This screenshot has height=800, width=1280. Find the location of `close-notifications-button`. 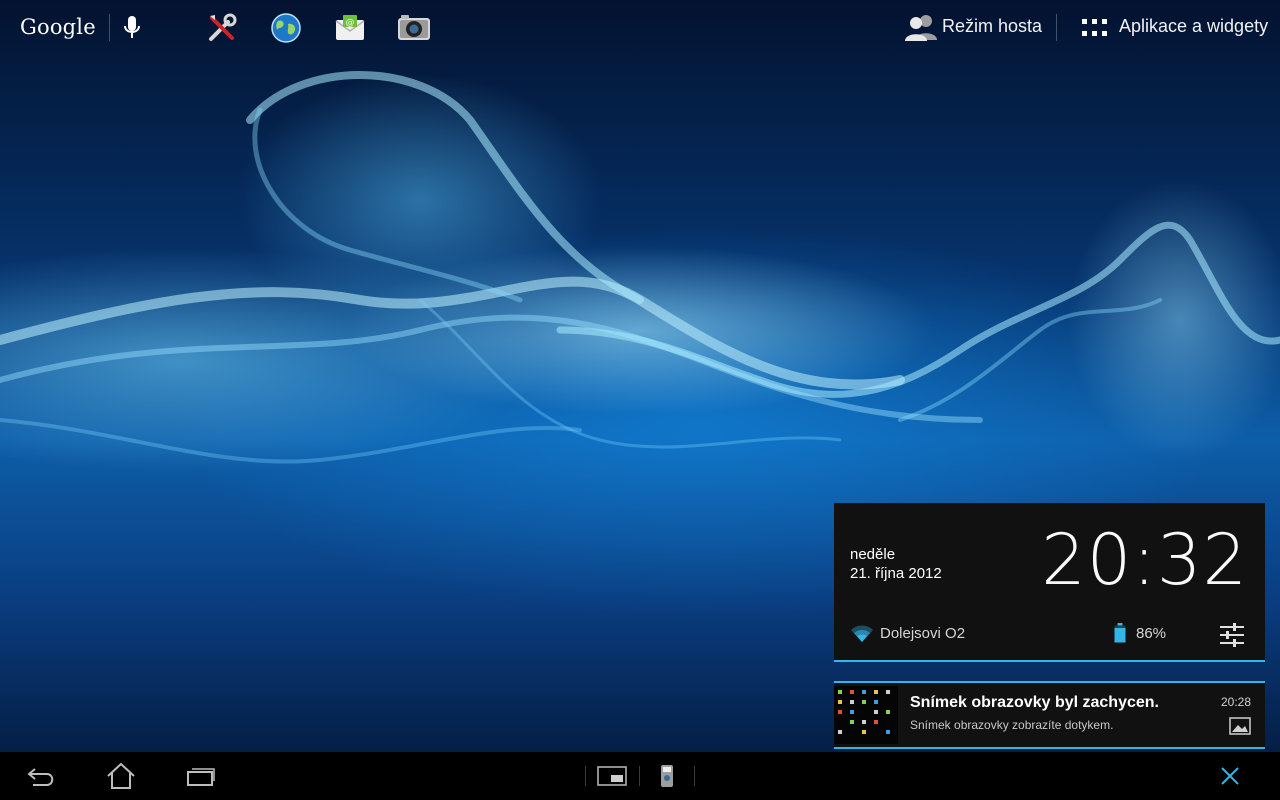

close-notifications-button is located at coordinates (1230, 776).